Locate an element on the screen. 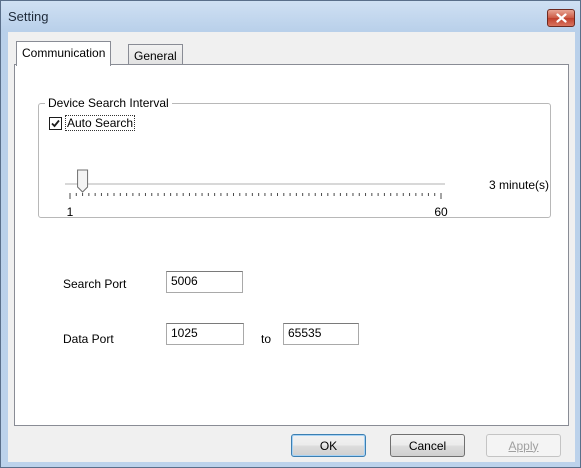 Image resolution: width=581 pixels, height=468 pixels. cancel-button-label: Cancel is located at coordinates (427, 445).